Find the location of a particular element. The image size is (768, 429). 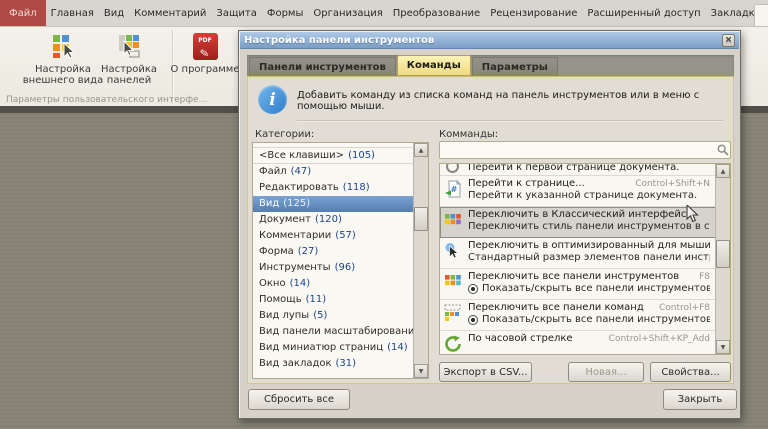

category-name: Вид лупы is located at coordinates (284, 315).